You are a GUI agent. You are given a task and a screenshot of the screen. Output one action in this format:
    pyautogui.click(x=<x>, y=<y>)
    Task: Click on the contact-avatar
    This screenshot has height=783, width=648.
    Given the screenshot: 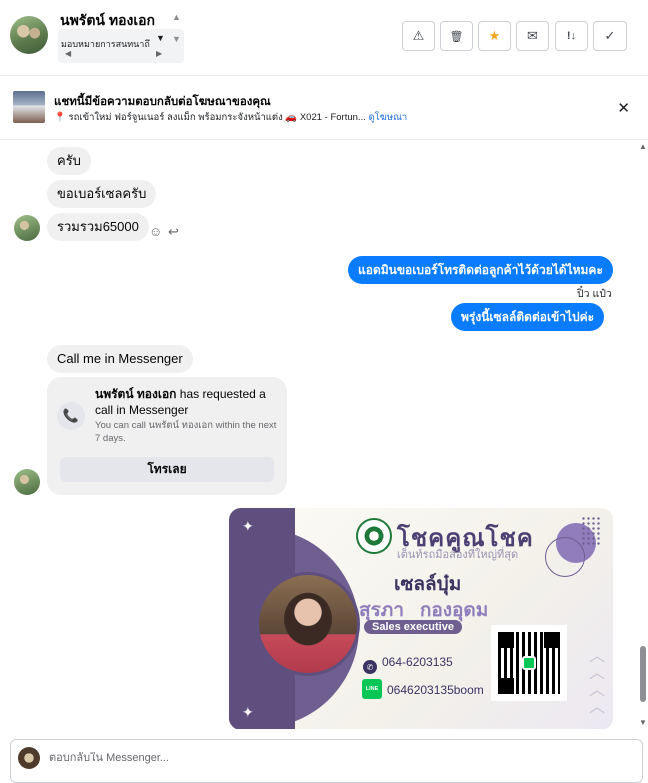 What is the action you would take?
    pyautogui.click(x=29, y=35)
    